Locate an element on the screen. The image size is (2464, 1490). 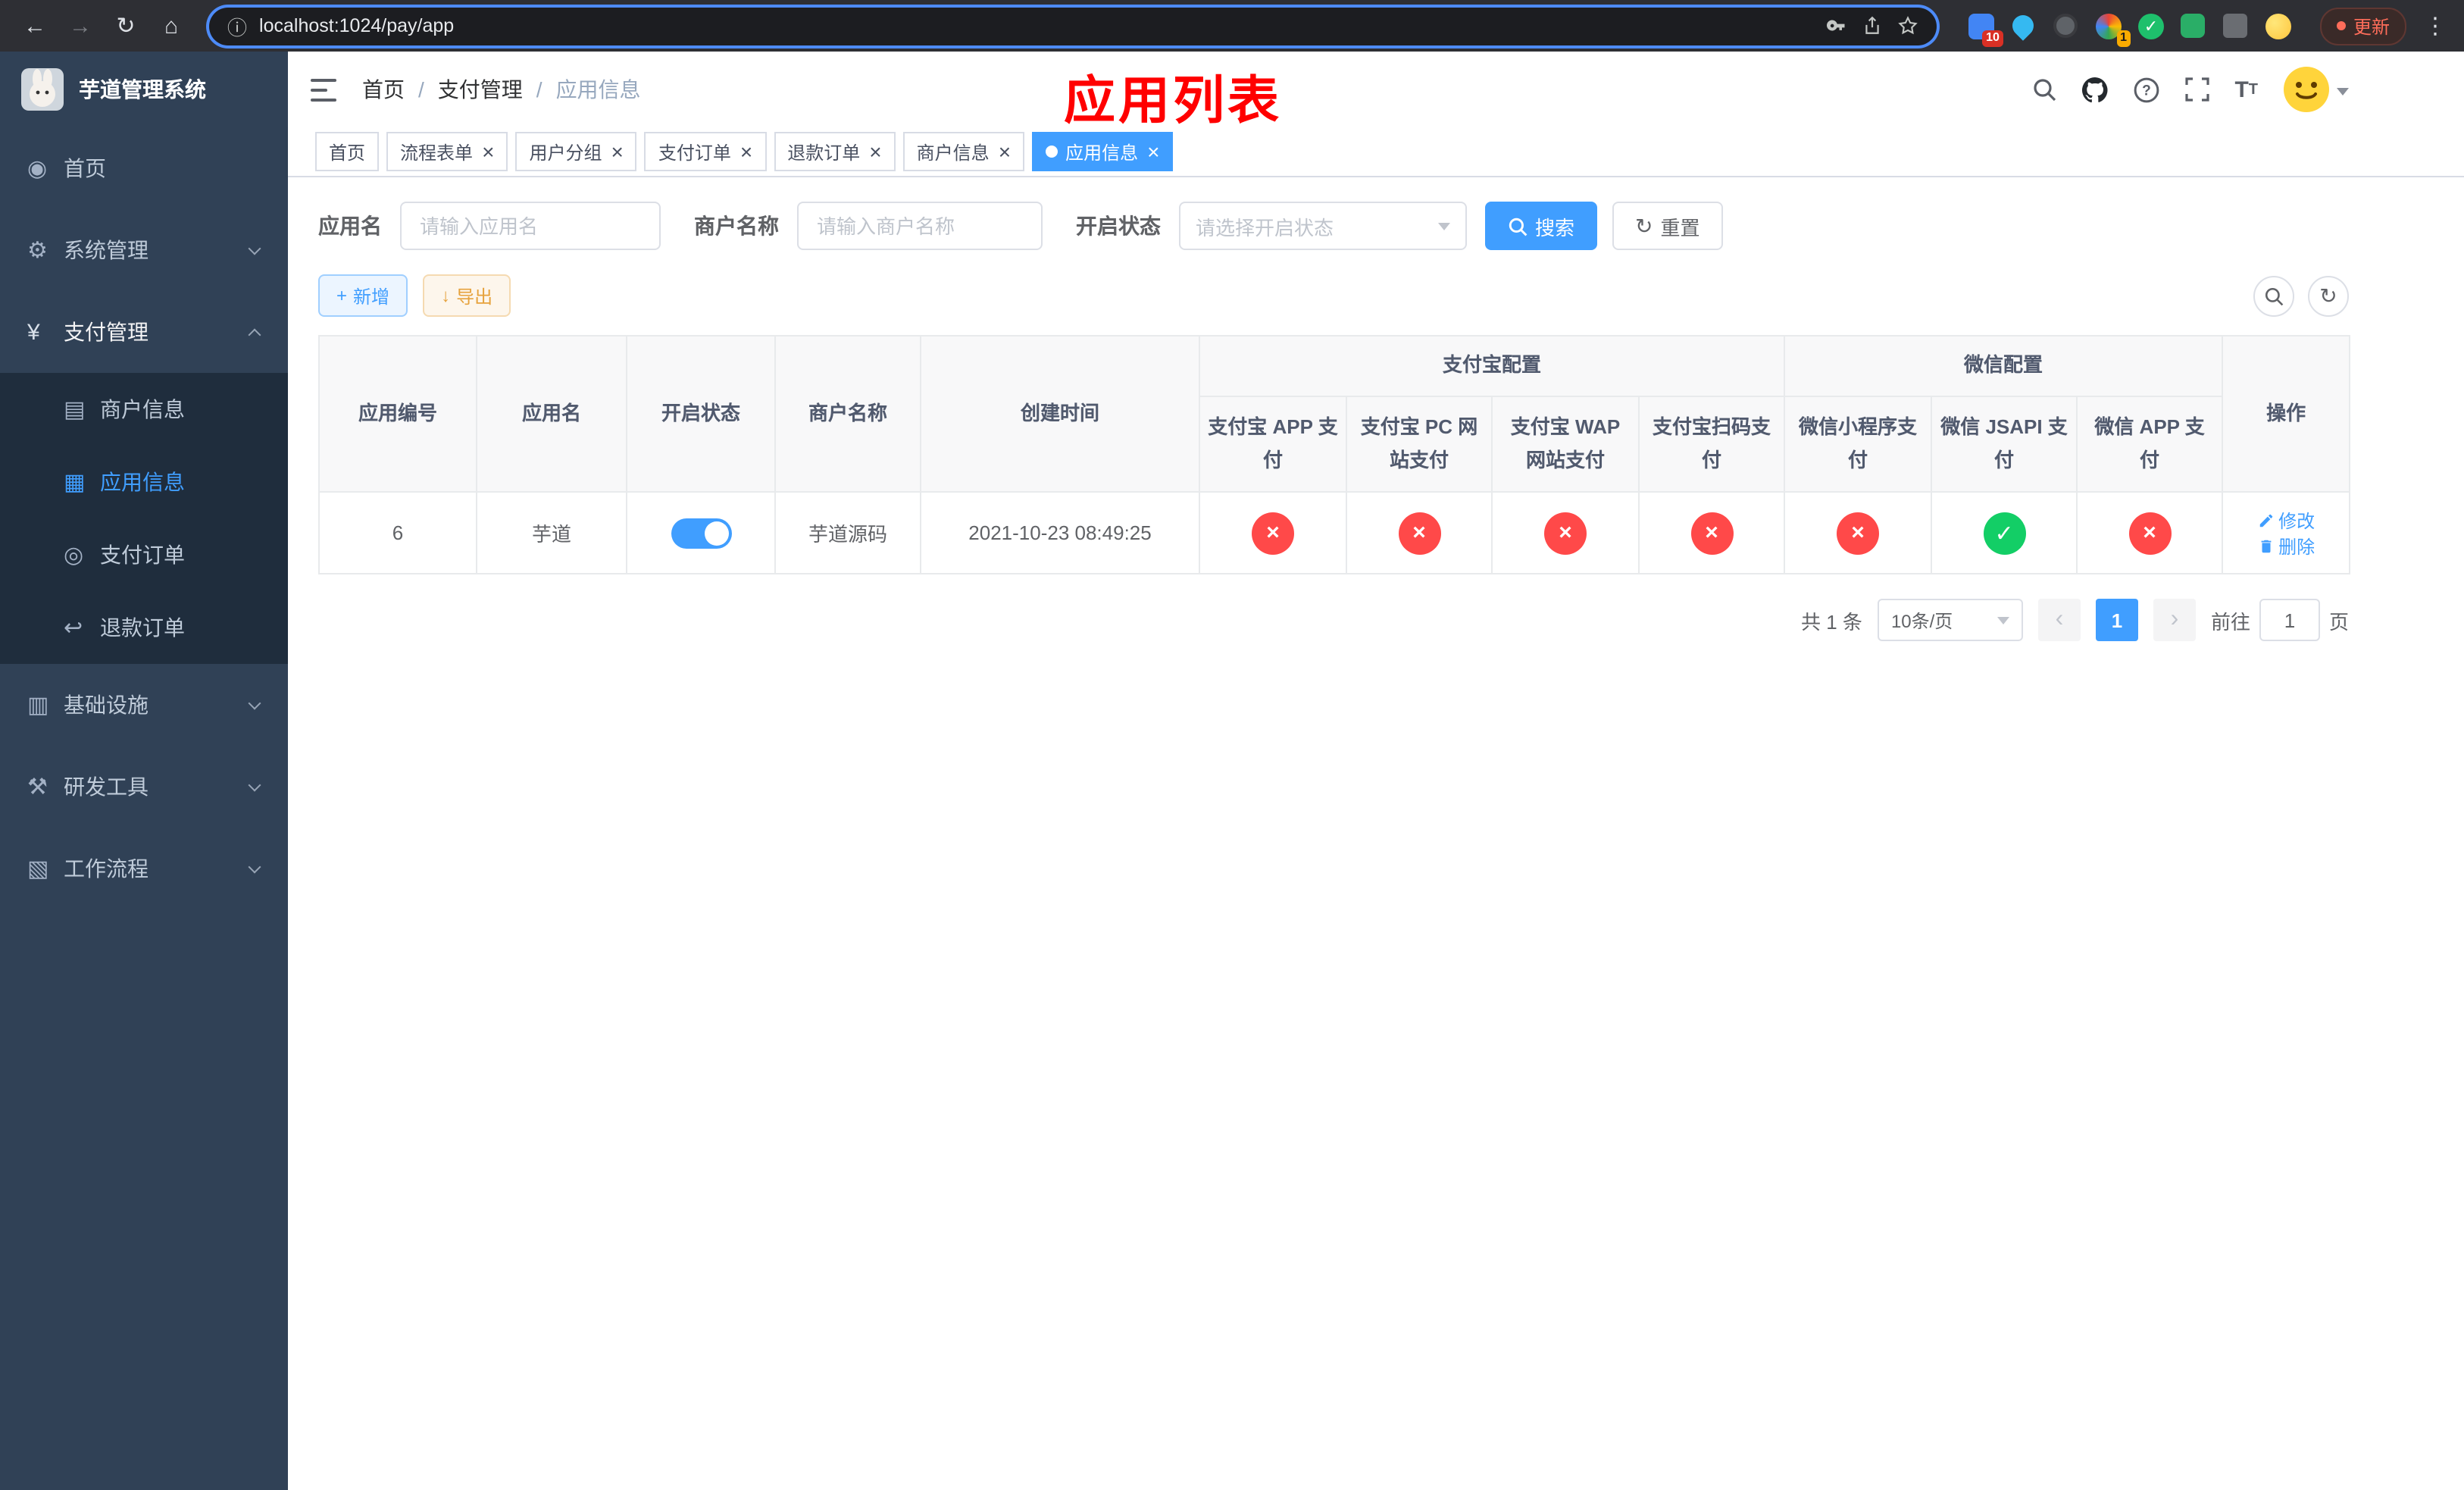
browser-update-button: 更新 is located at coordinates (2362, 26).